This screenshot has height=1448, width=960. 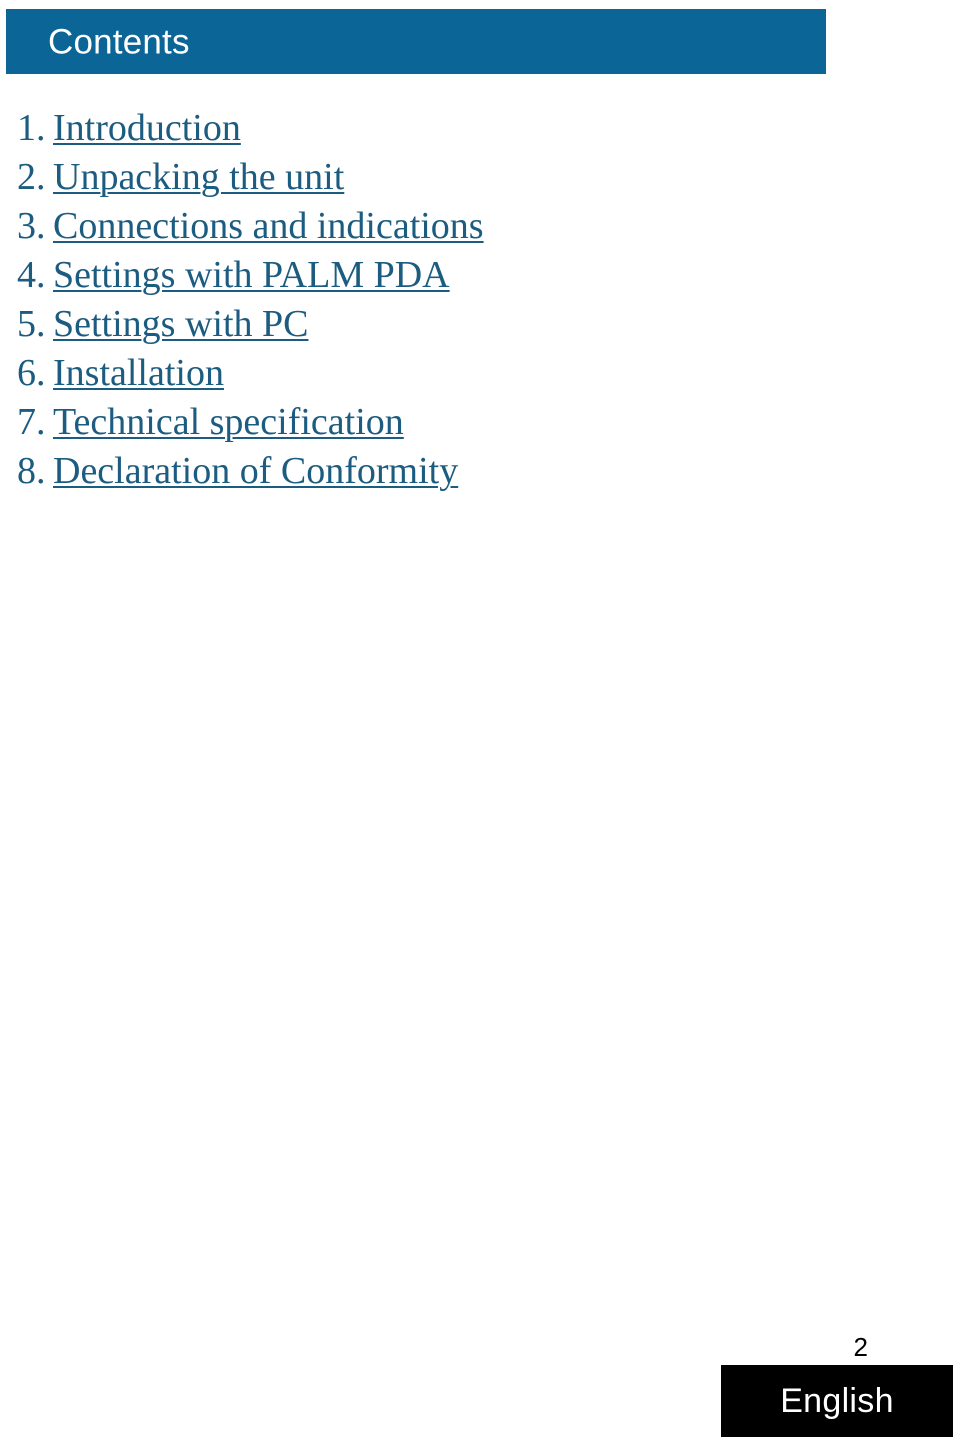 I want to click on list-item: 1. Introduction, so click(x=450, y=128).